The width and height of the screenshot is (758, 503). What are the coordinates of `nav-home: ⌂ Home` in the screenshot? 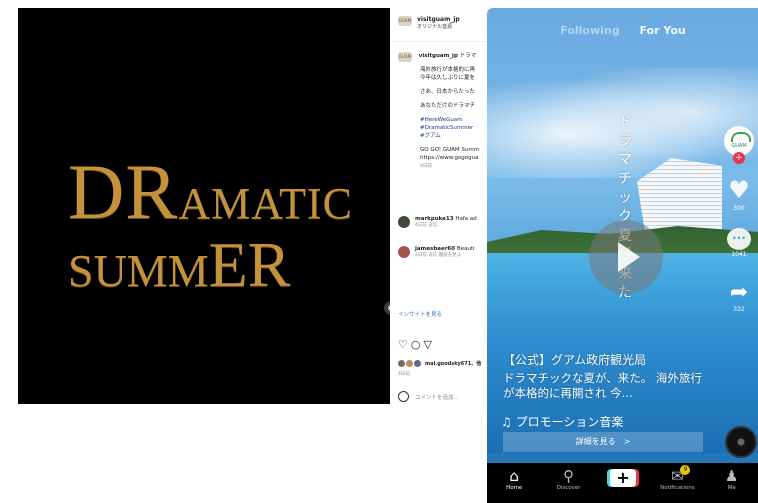 It's located at (514, 479).